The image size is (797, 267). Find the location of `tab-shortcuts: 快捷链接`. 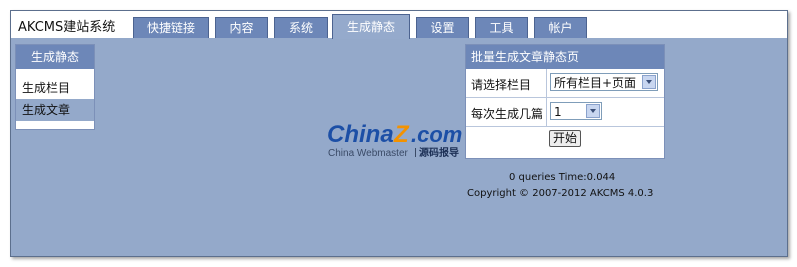

tab-shortcuts: 快捷链接 is located at coordinates (171, 27).